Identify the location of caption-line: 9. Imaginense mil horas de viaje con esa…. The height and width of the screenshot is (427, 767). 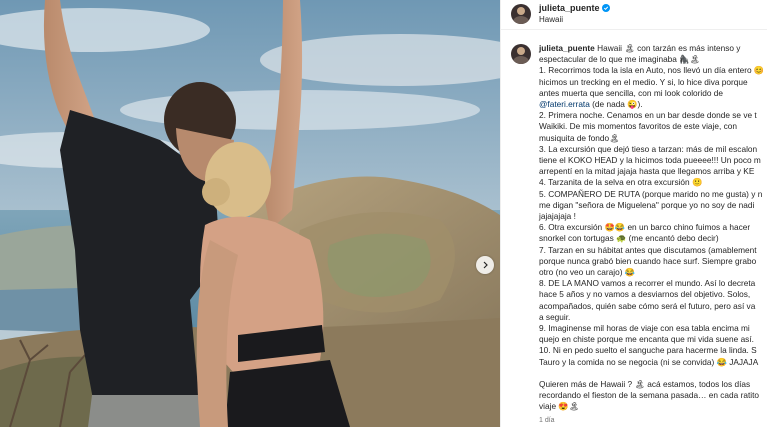
(644, 328).